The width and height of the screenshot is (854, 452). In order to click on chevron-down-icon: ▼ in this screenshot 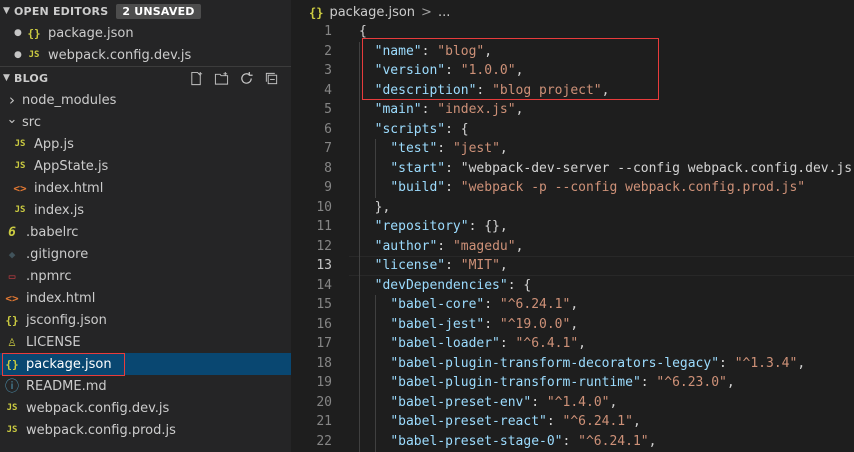, I will do `click(7, 11)`.